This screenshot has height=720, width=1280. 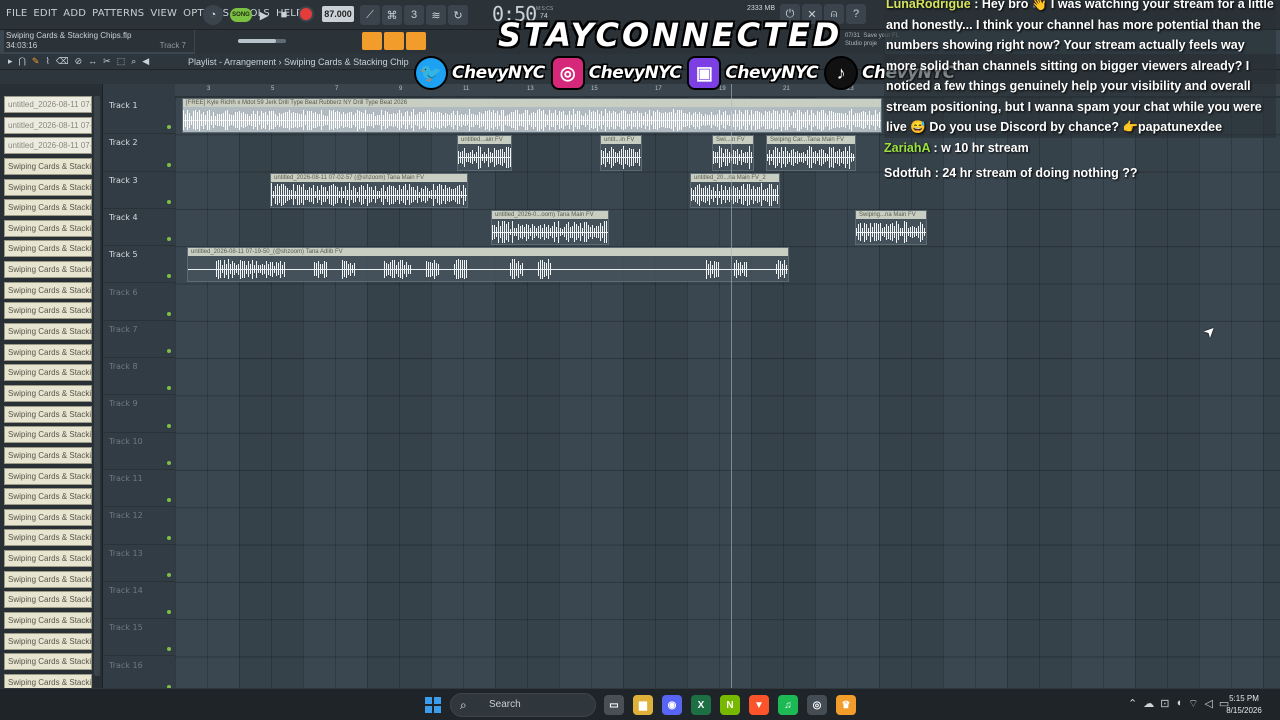 What do you see at coordinates (92, 61) in the screenshot?
I see `slip-icon: ↔` at bounding box center [92, 61].